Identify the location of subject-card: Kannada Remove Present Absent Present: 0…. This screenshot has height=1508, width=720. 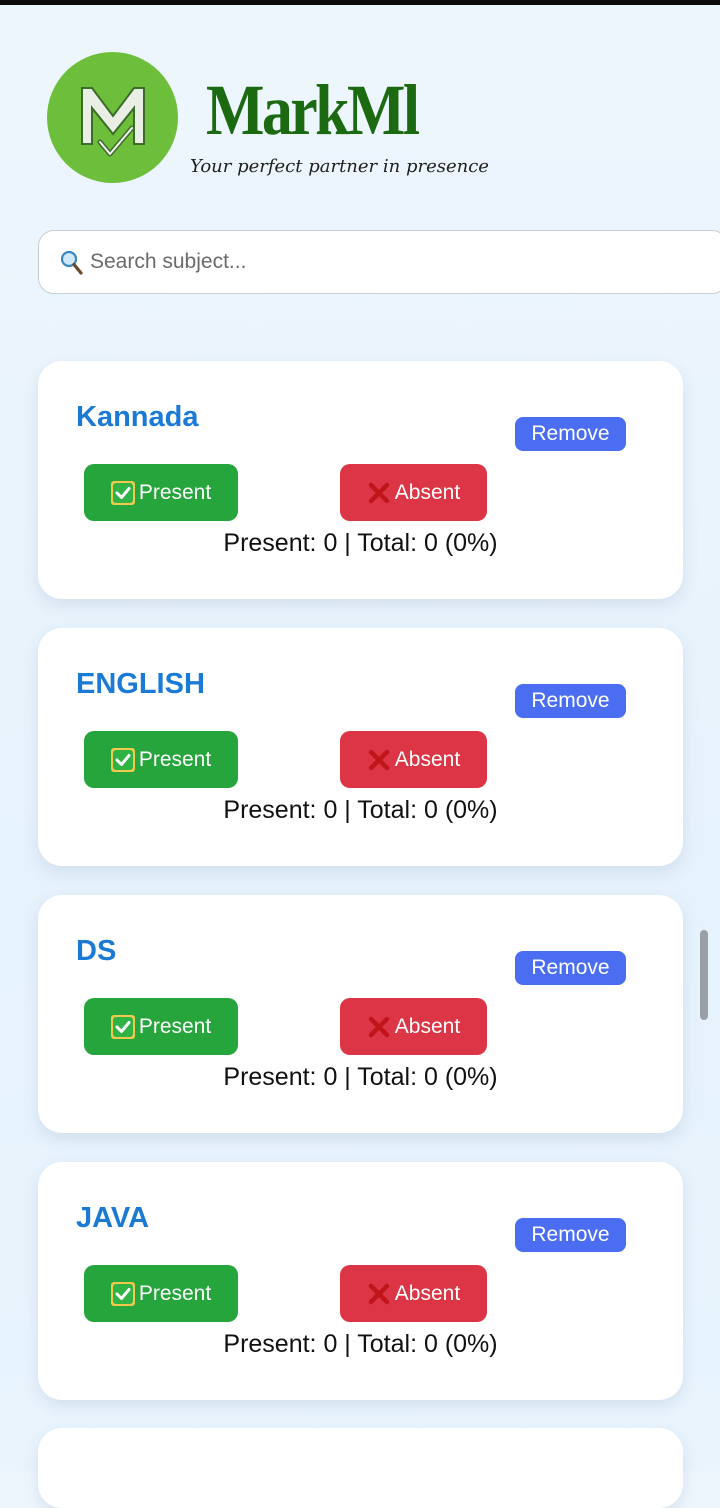
(360, 480).